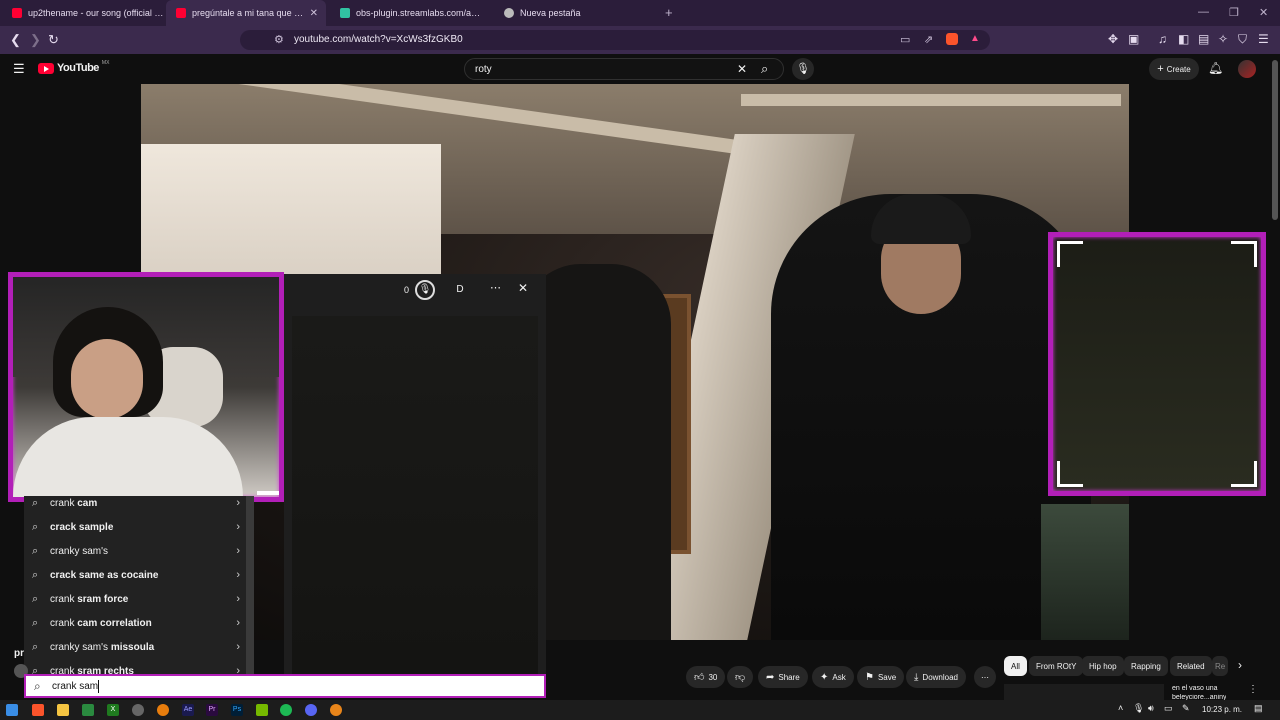  Describe the element at coordinates (985, 677) in the screenshot. I see `more-actions-button: ⋯` at that location.